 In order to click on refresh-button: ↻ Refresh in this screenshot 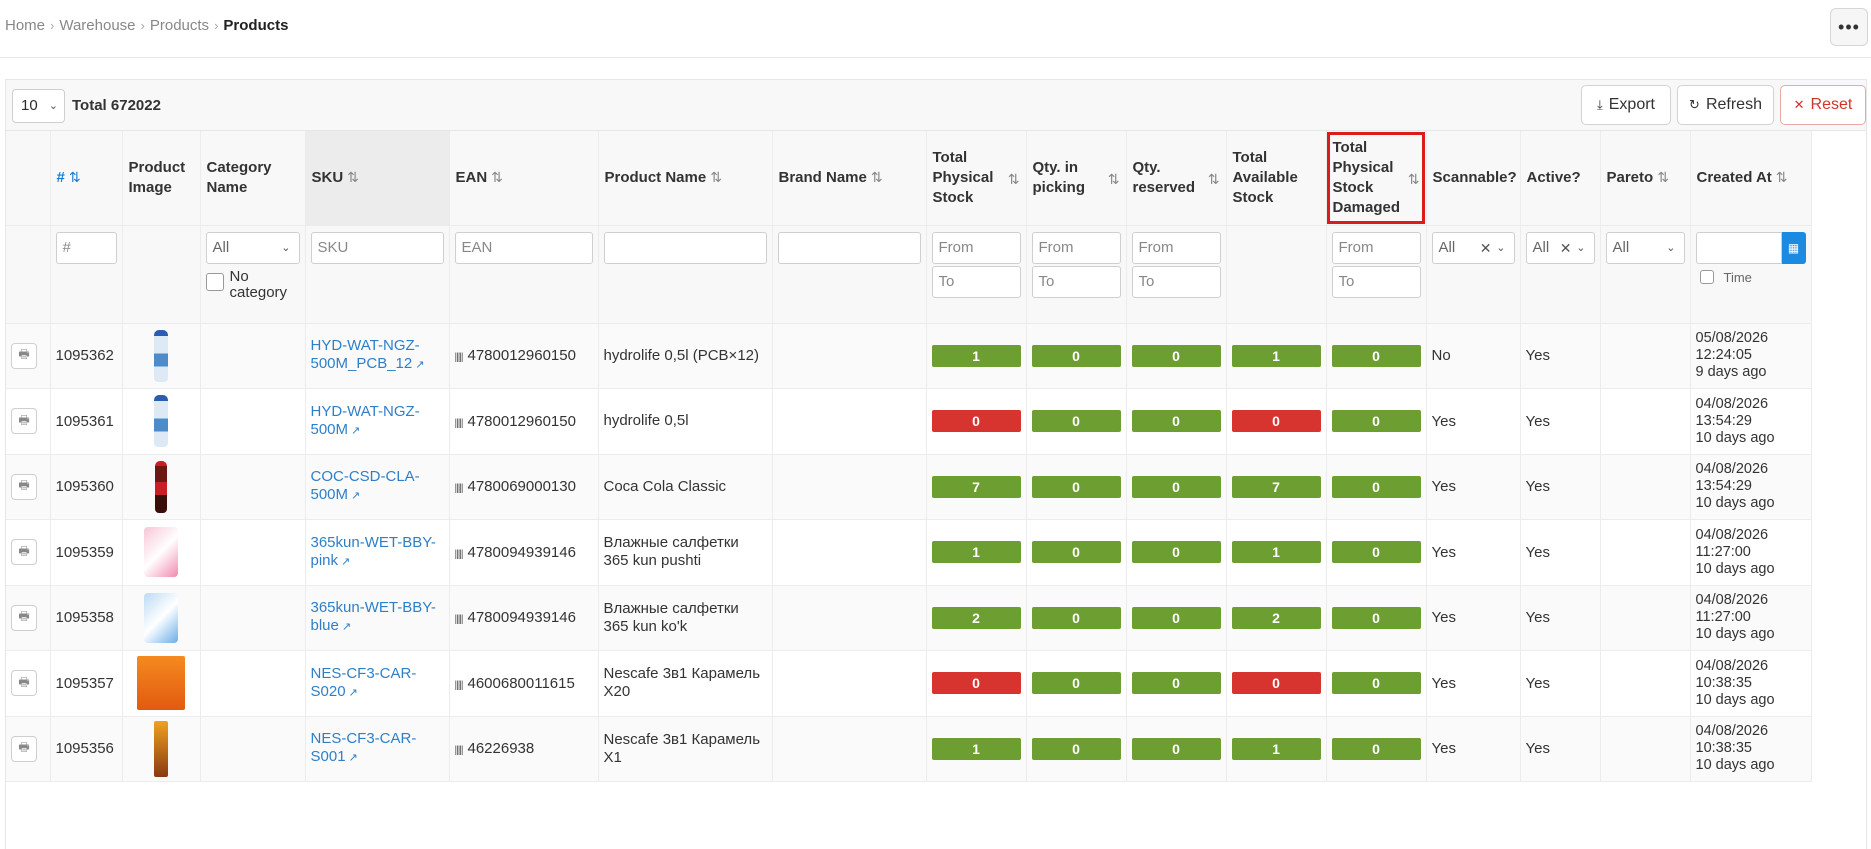, I will do `click(1725, 105)`.